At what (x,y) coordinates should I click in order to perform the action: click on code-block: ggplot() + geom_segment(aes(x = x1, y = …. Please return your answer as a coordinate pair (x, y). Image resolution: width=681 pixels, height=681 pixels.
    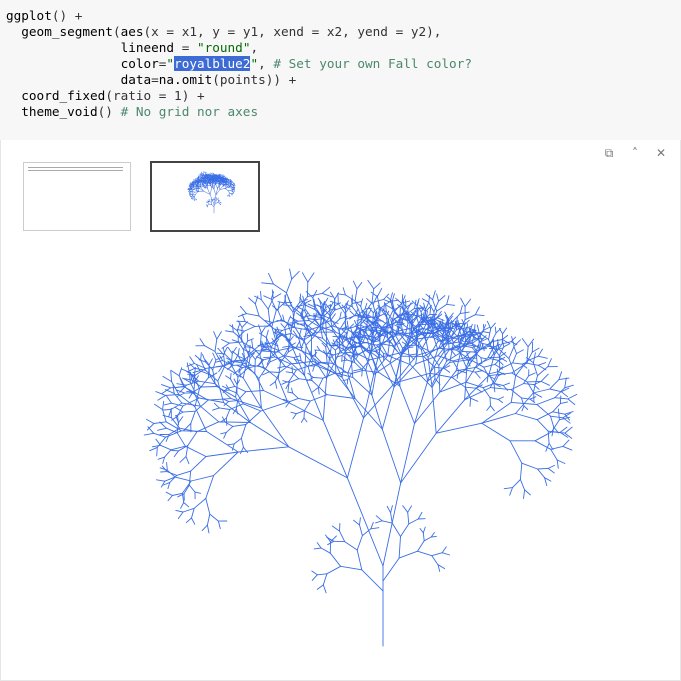
    Looking at the image, I should click on (239, 64).